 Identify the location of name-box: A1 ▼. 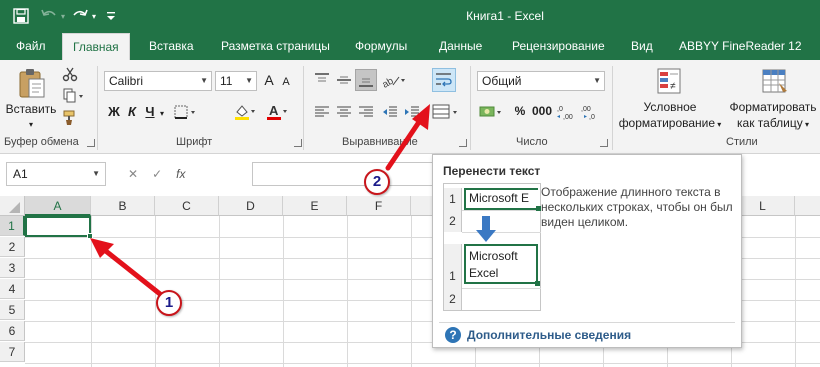
(56, 174).